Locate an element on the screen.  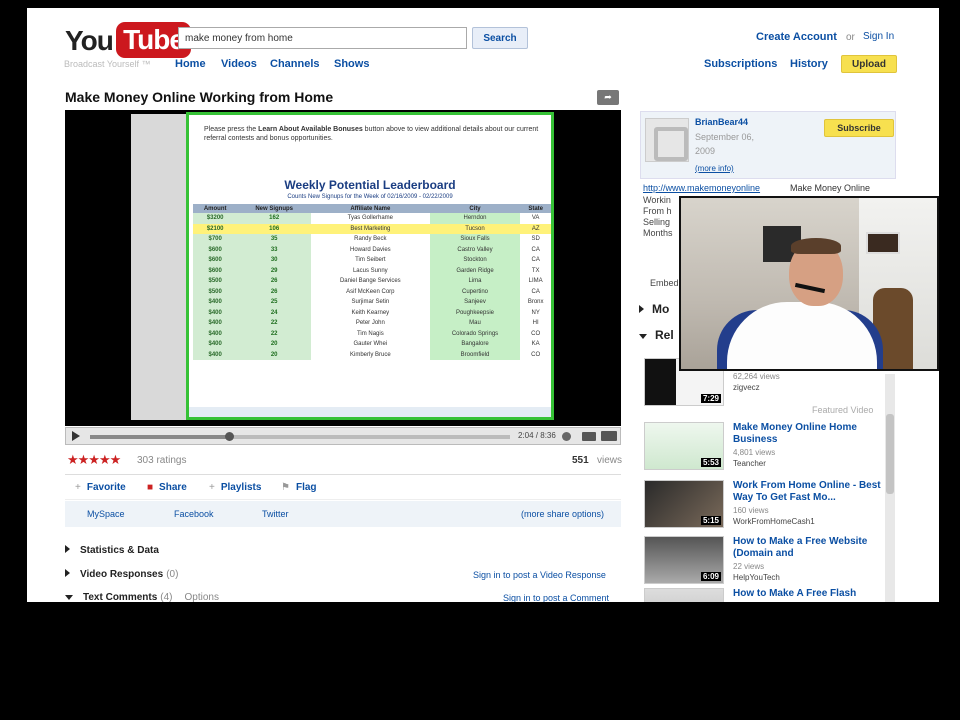
related-scrollbar is located at coordinates (890, 488).